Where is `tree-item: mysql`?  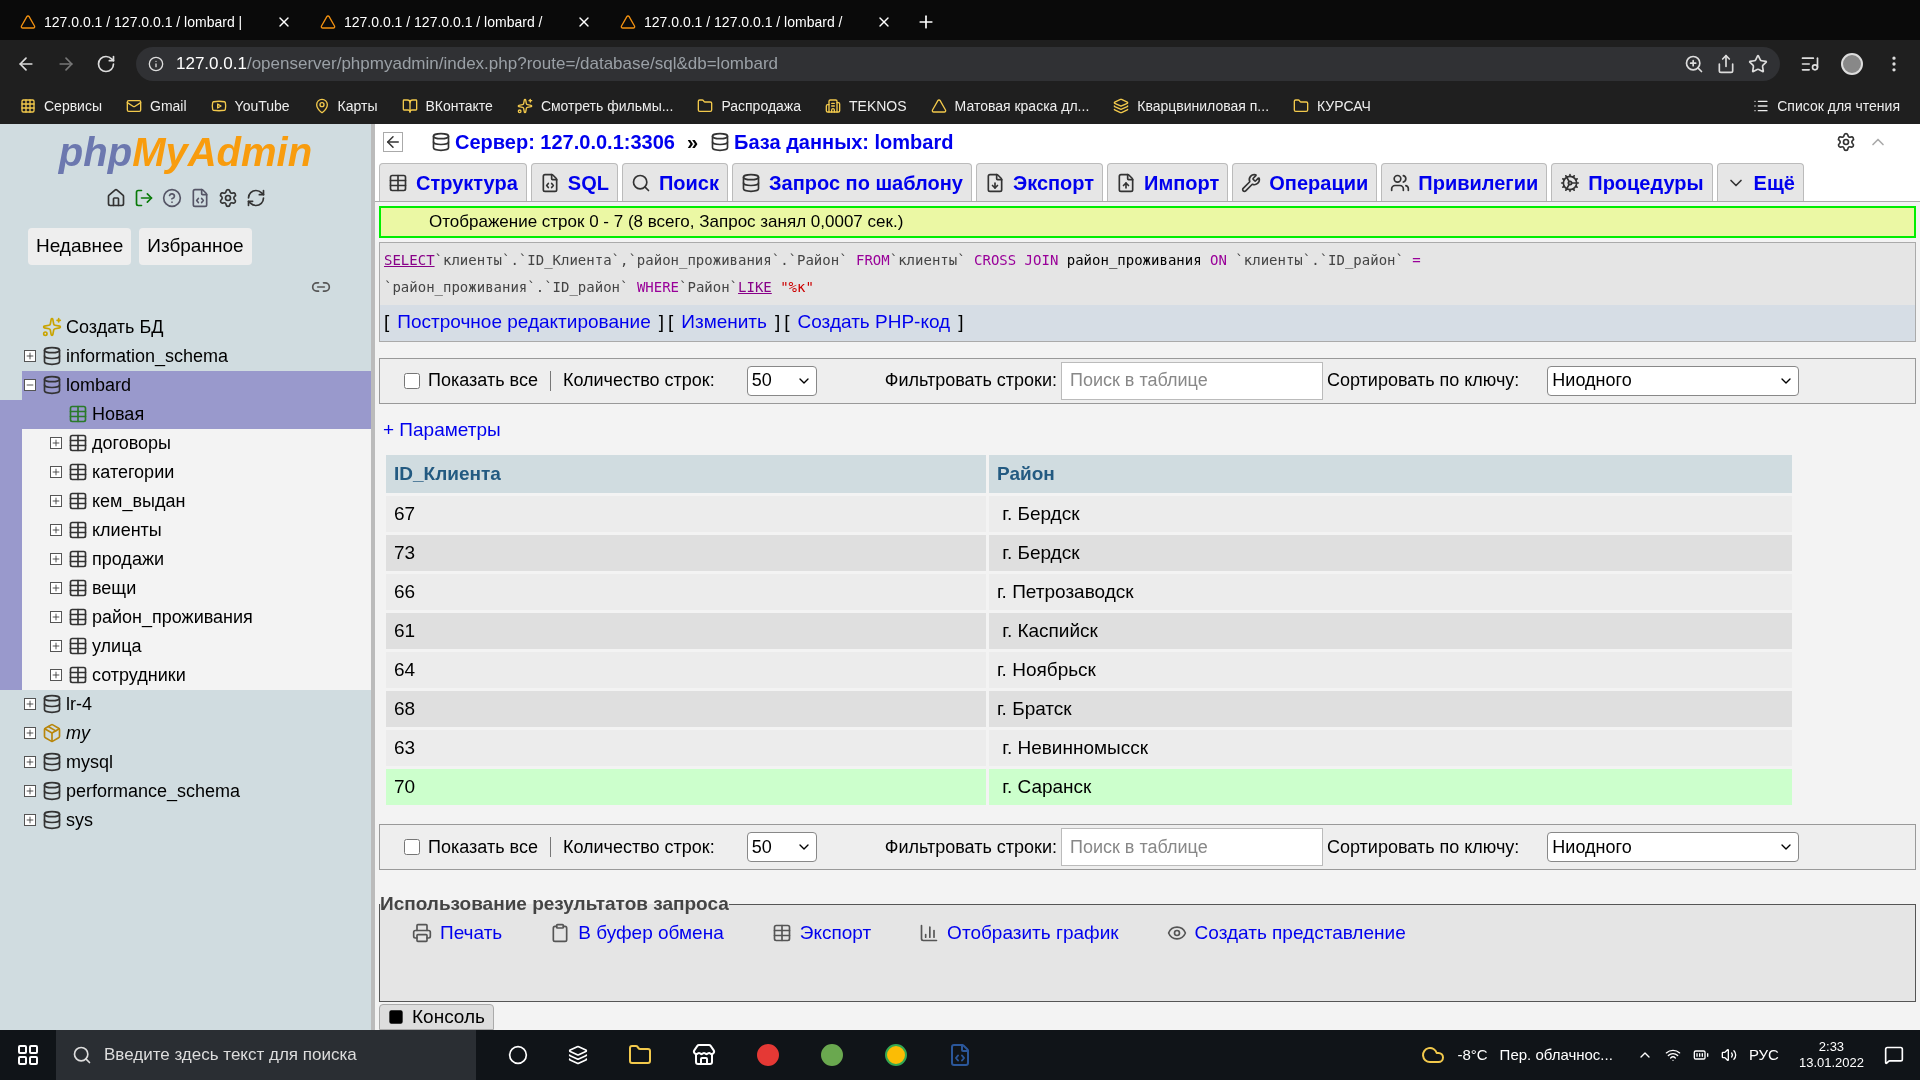 tree-item: mysql is located at coordinates (196, 762).